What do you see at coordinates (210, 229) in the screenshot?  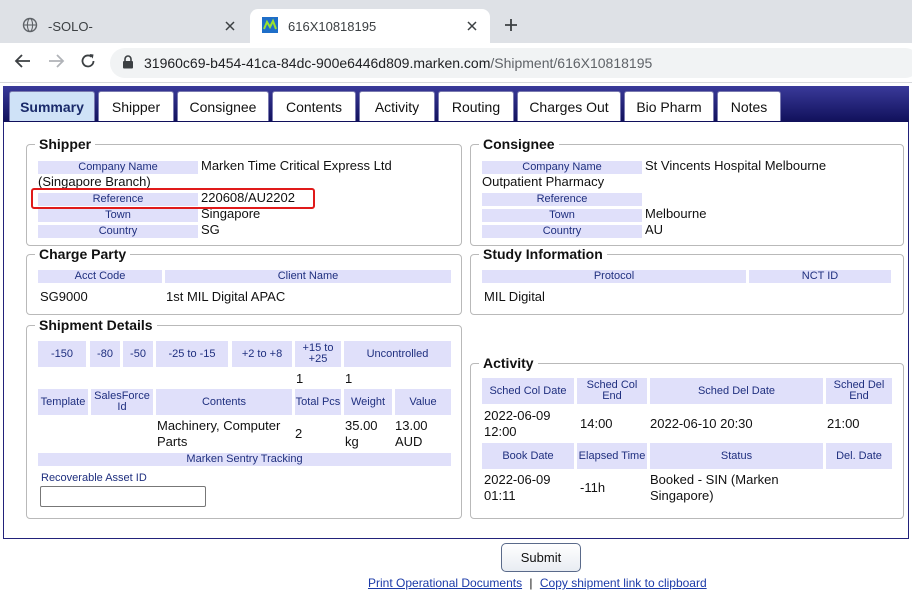 I see `shipper-country-value: SG` at bounding box center [210, 229].